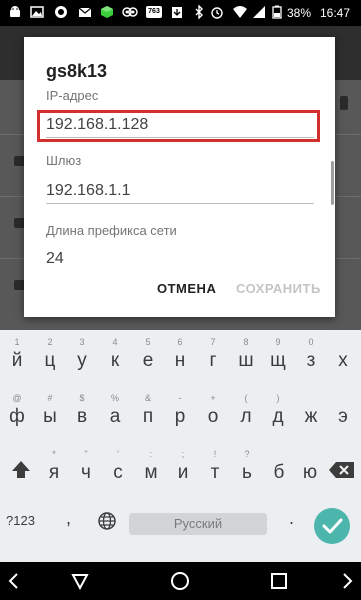 This screenshot has height=600, width=361. I want to click on key-л: (л, so click(246, 413).